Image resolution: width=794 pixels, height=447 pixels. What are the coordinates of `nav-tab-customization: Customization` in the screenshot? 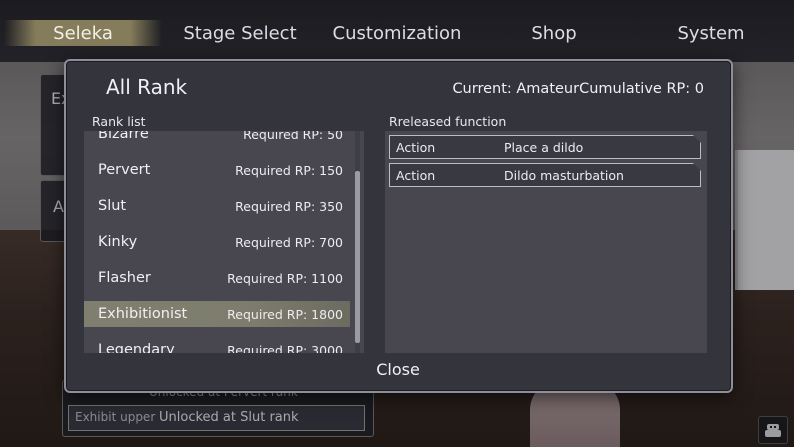 It's located at (397, 33).